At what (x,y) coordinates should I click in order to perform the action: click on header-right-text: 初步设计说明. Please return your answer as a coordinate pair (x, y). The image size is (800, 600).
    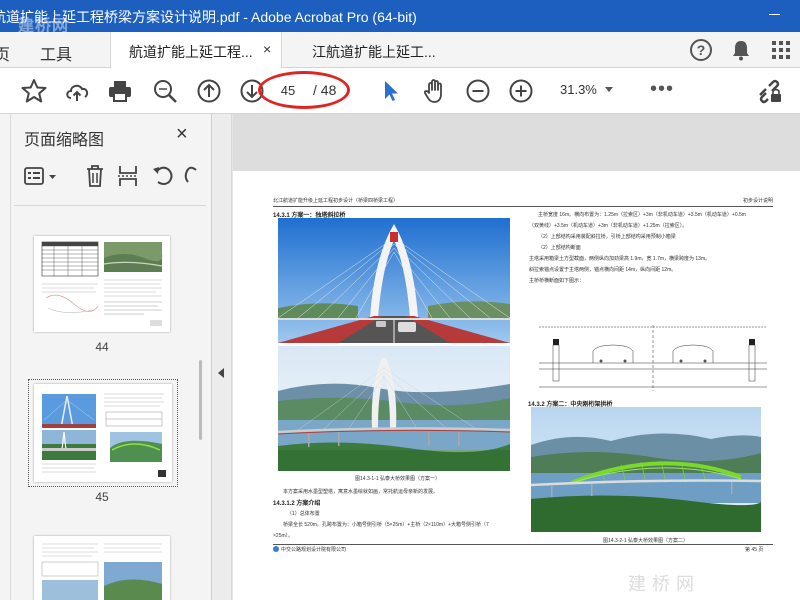
    Looking at the image, I should click on (757, 201).